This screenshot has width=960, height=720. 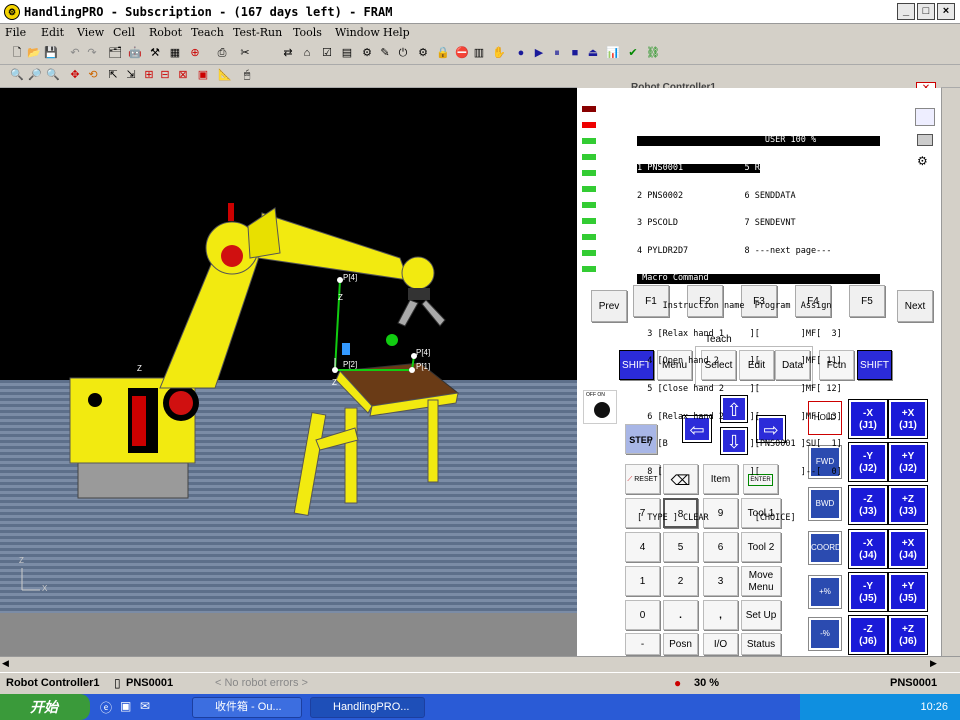 I want to click on pan-icon: ✥, so click(x=75, y=75).